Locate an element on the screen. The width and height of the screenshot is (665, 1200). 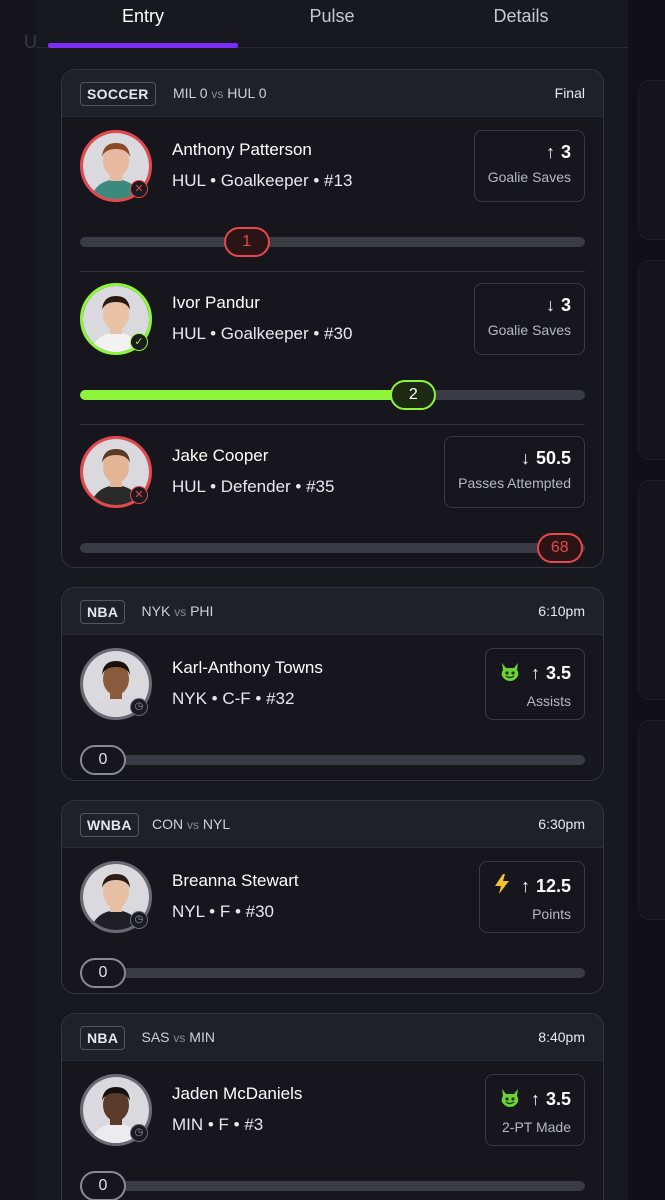
home-team: SAS is located at coordinates (155, 1037).